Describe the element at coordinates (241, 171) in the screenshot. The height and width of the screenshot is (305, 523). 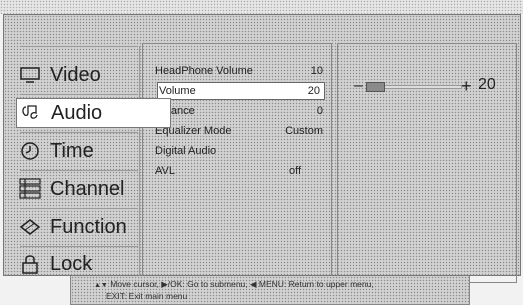
I see `submenu-row-avl: AVL off` at that location.